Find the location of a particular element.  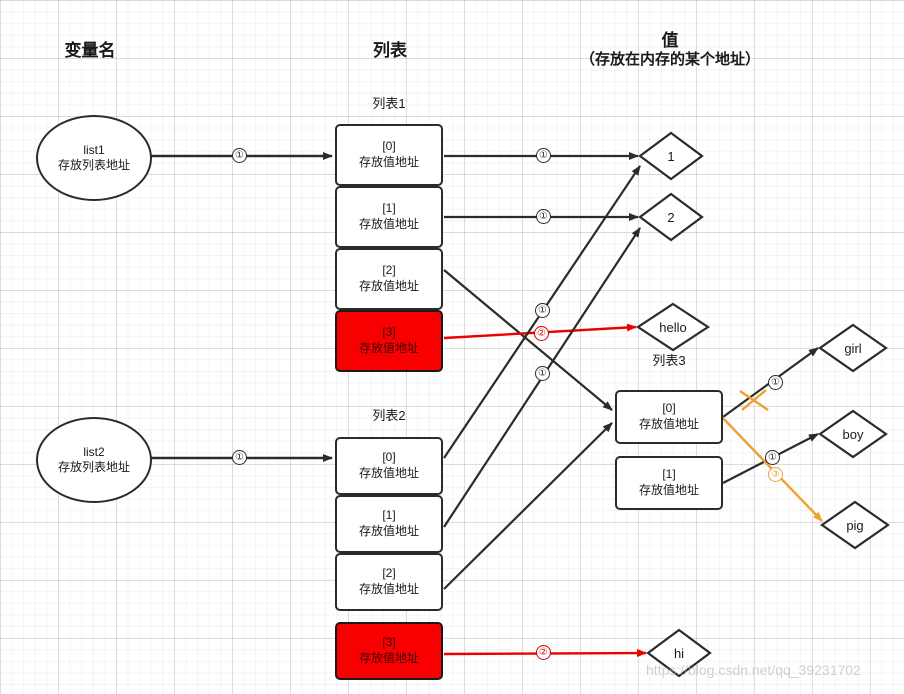

list3-cell-1: [1] 存放值地址 is located at coordinates (669, 483).